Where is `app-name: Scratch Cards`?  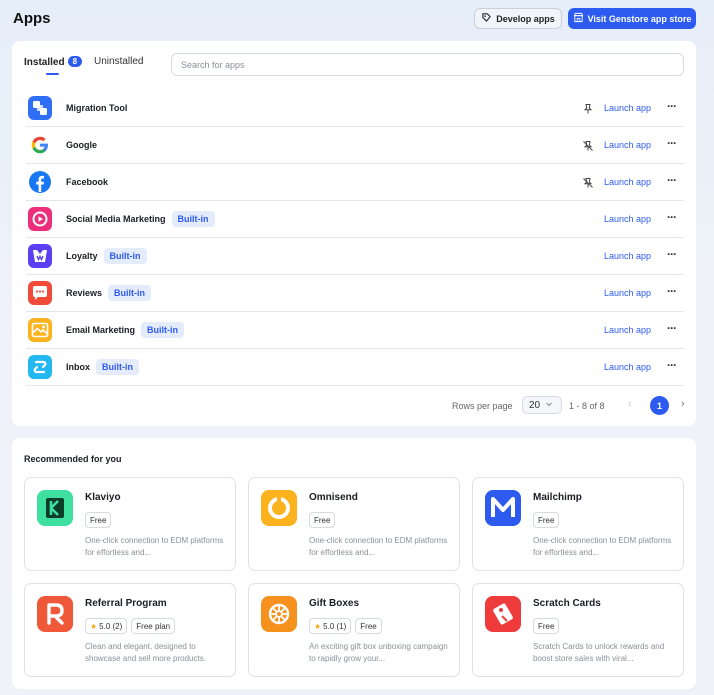 app-name: Scratch Cards is located at coordinates (567, 603).